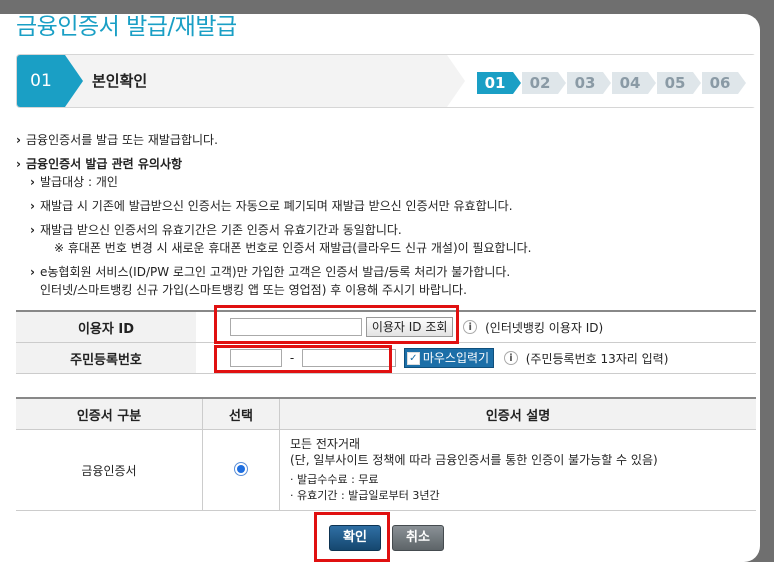 The width and height of the screenshot is (774, 562). What do you see at coordinates (109, 414) in the screenshot?
I see `col-header-type: 인증서 구분` at bounding box center [109, 414].